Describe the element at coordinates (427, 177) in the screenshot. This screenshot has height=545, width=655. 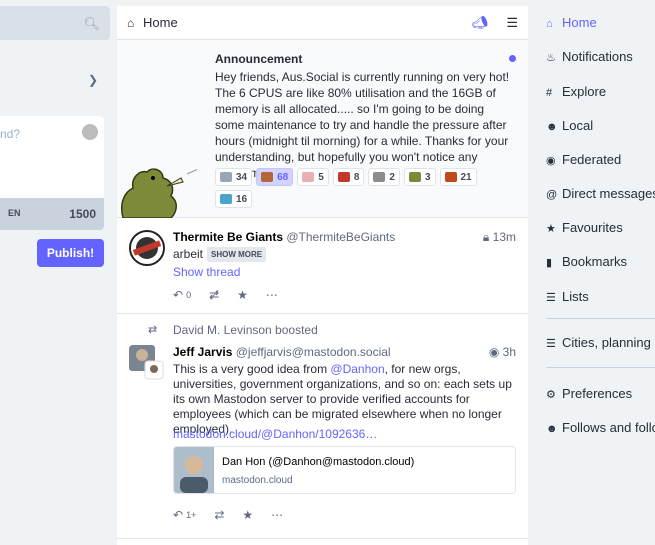
I see `reaction-count: 3` at that location.